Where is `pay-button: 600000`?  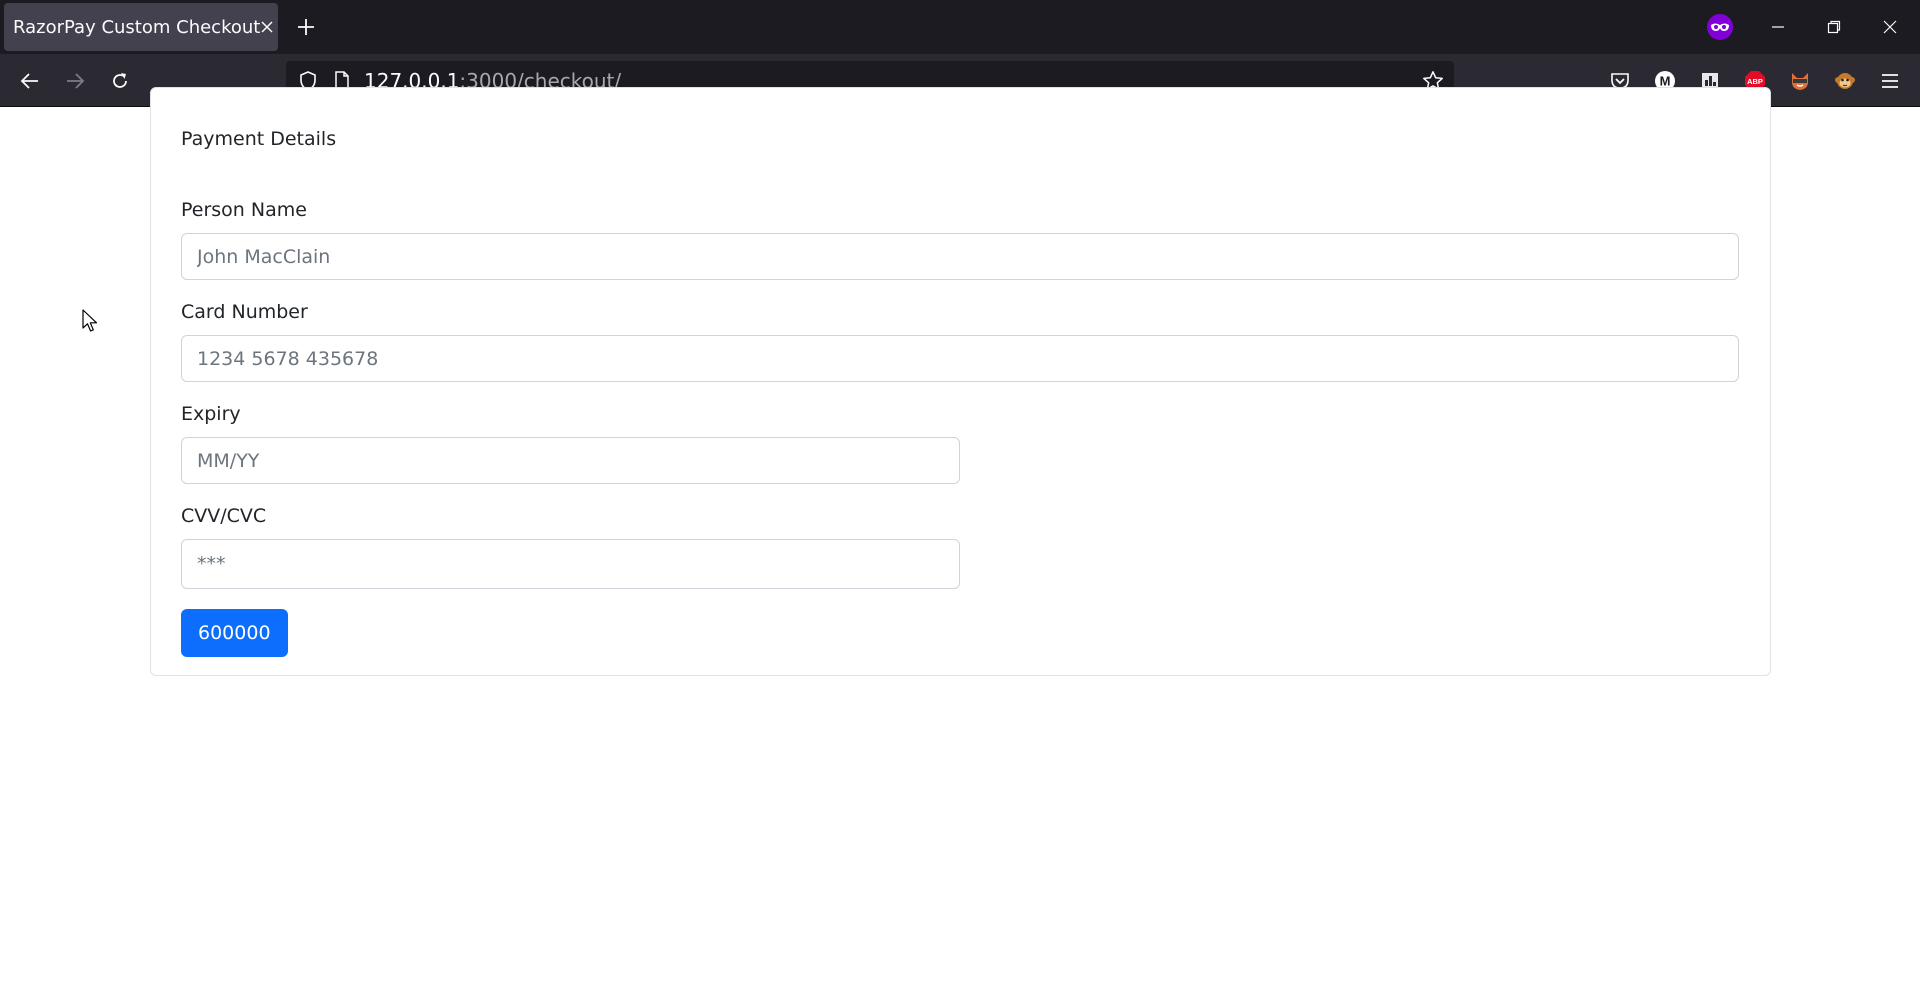
pay-button: 600000 is located at coordinates (234, 633).